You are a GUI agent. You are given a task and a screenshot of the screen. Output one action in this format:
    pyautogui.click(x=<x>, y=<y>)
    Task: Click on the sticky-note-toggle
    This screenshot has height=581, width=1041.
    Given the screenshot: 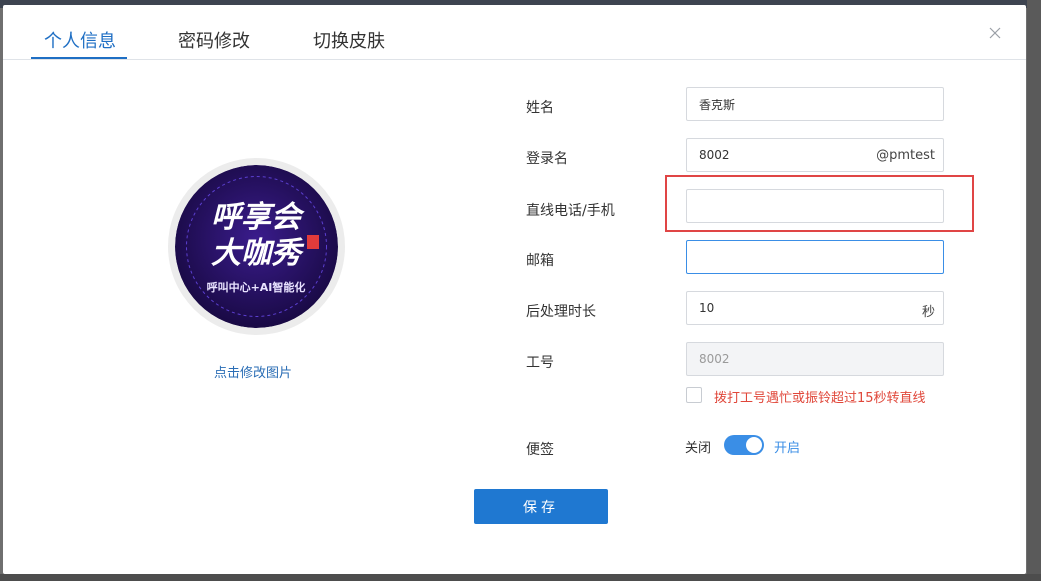 What is the action you would take?
    pyautogui.click(x=744, y=445)
    